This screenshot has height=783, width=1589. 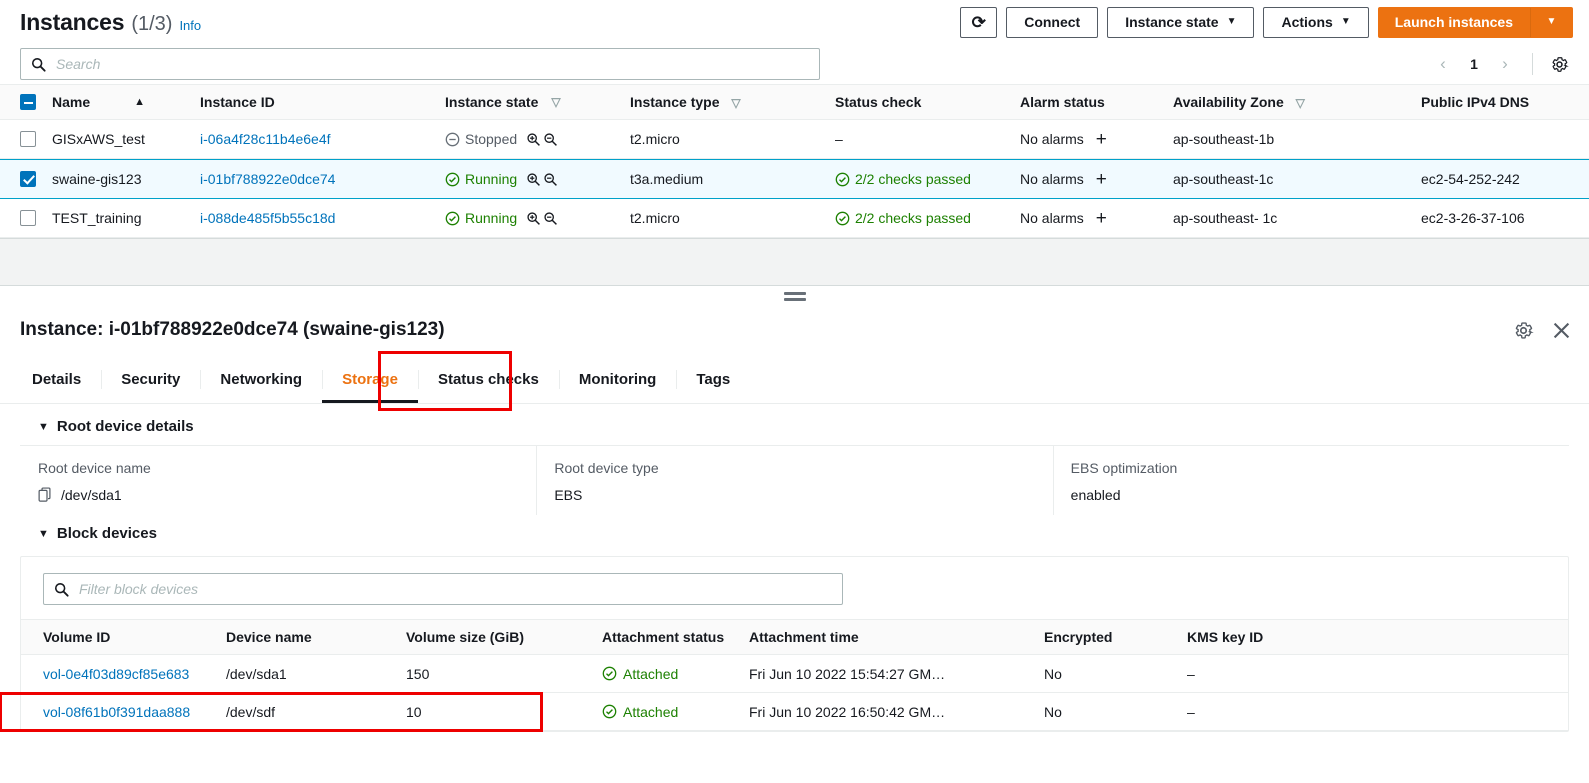 What do you see at coordinates (803, 495) in the screenshot?
I see `field-value-row: EBS` at bounding box center [803, 495].